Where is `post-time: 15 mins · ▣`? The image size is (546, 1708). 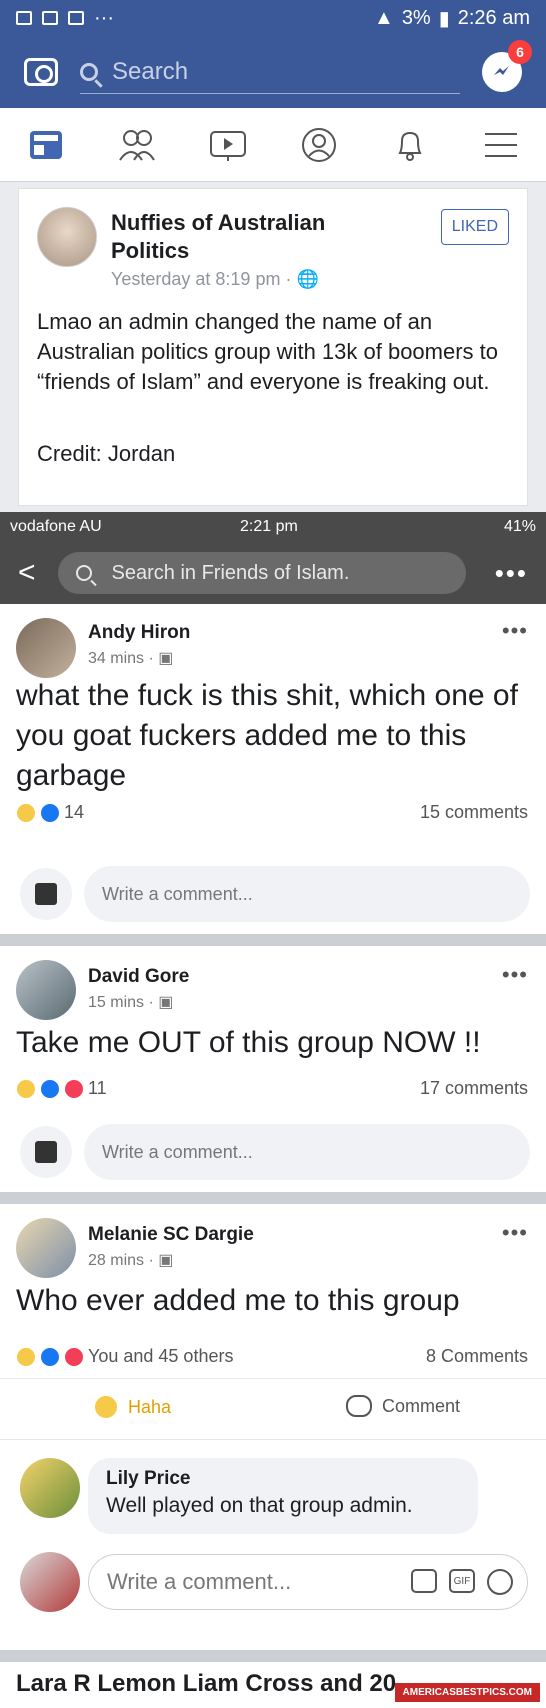
post-time: 15 mins · ▣ is located at coordinates (130, 1002).